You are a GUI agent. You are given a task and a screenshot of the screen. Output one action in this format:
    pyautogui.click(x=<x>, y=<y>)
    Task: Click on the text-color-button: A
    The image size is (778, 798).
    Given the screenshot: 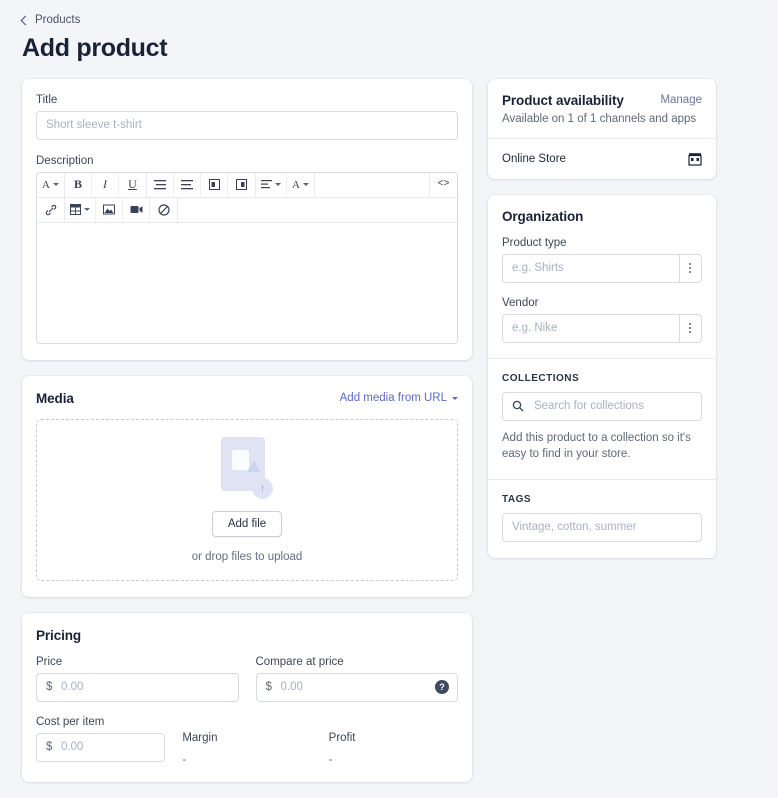 What is the action you would take?
    pyautogui.click(x=300, y=184)
    